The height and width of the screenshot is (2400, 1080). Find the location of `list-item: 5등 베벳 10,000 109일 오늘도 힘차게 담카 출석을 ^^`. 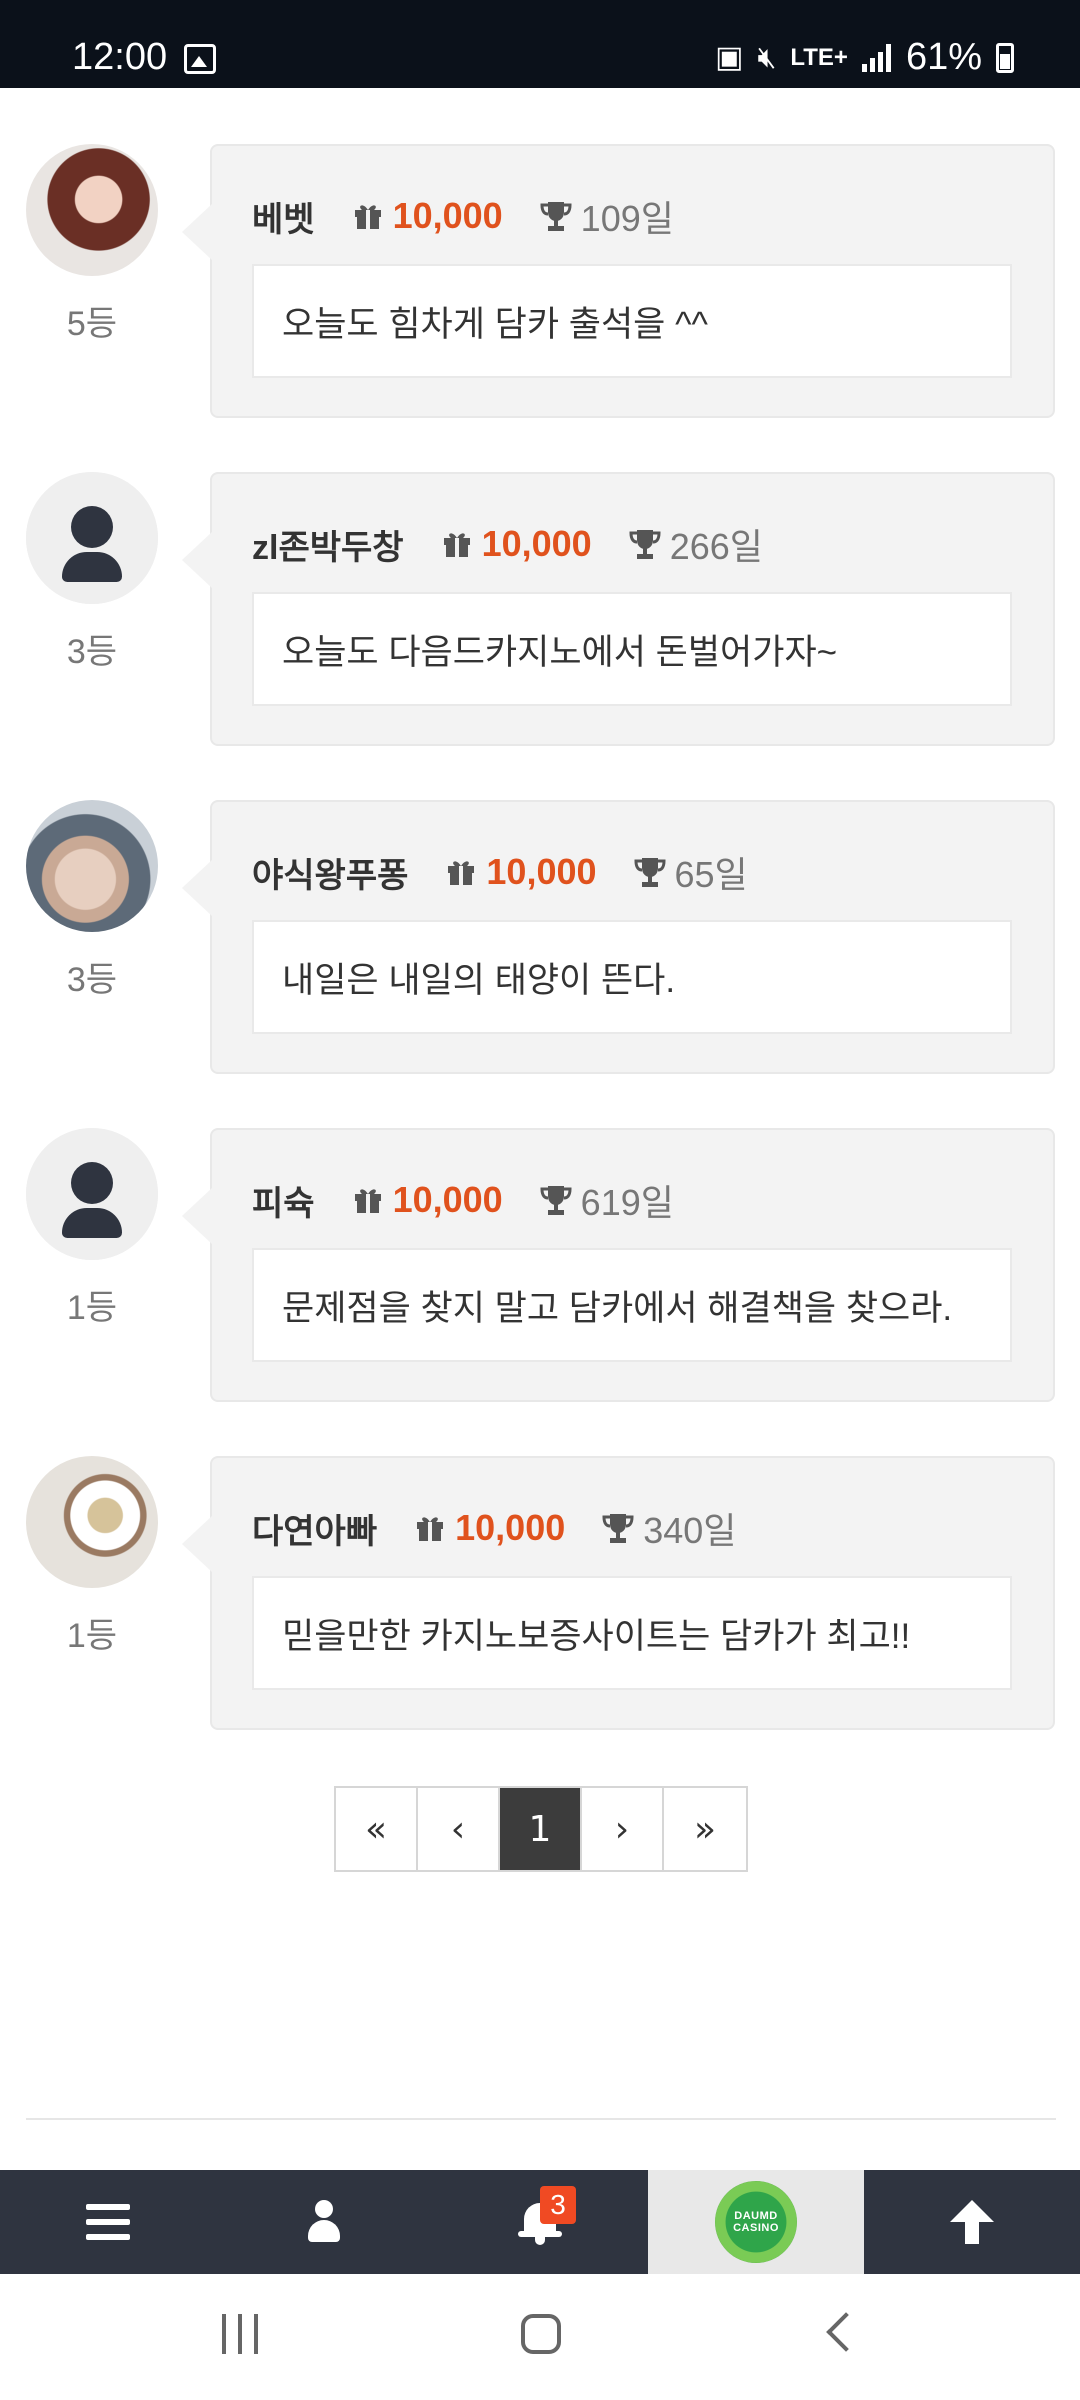

list-item: 5등 베벳 10,000 109일 오늘도 힘차게 담카 출석을 ^^ is located at coordinates (540, 253).